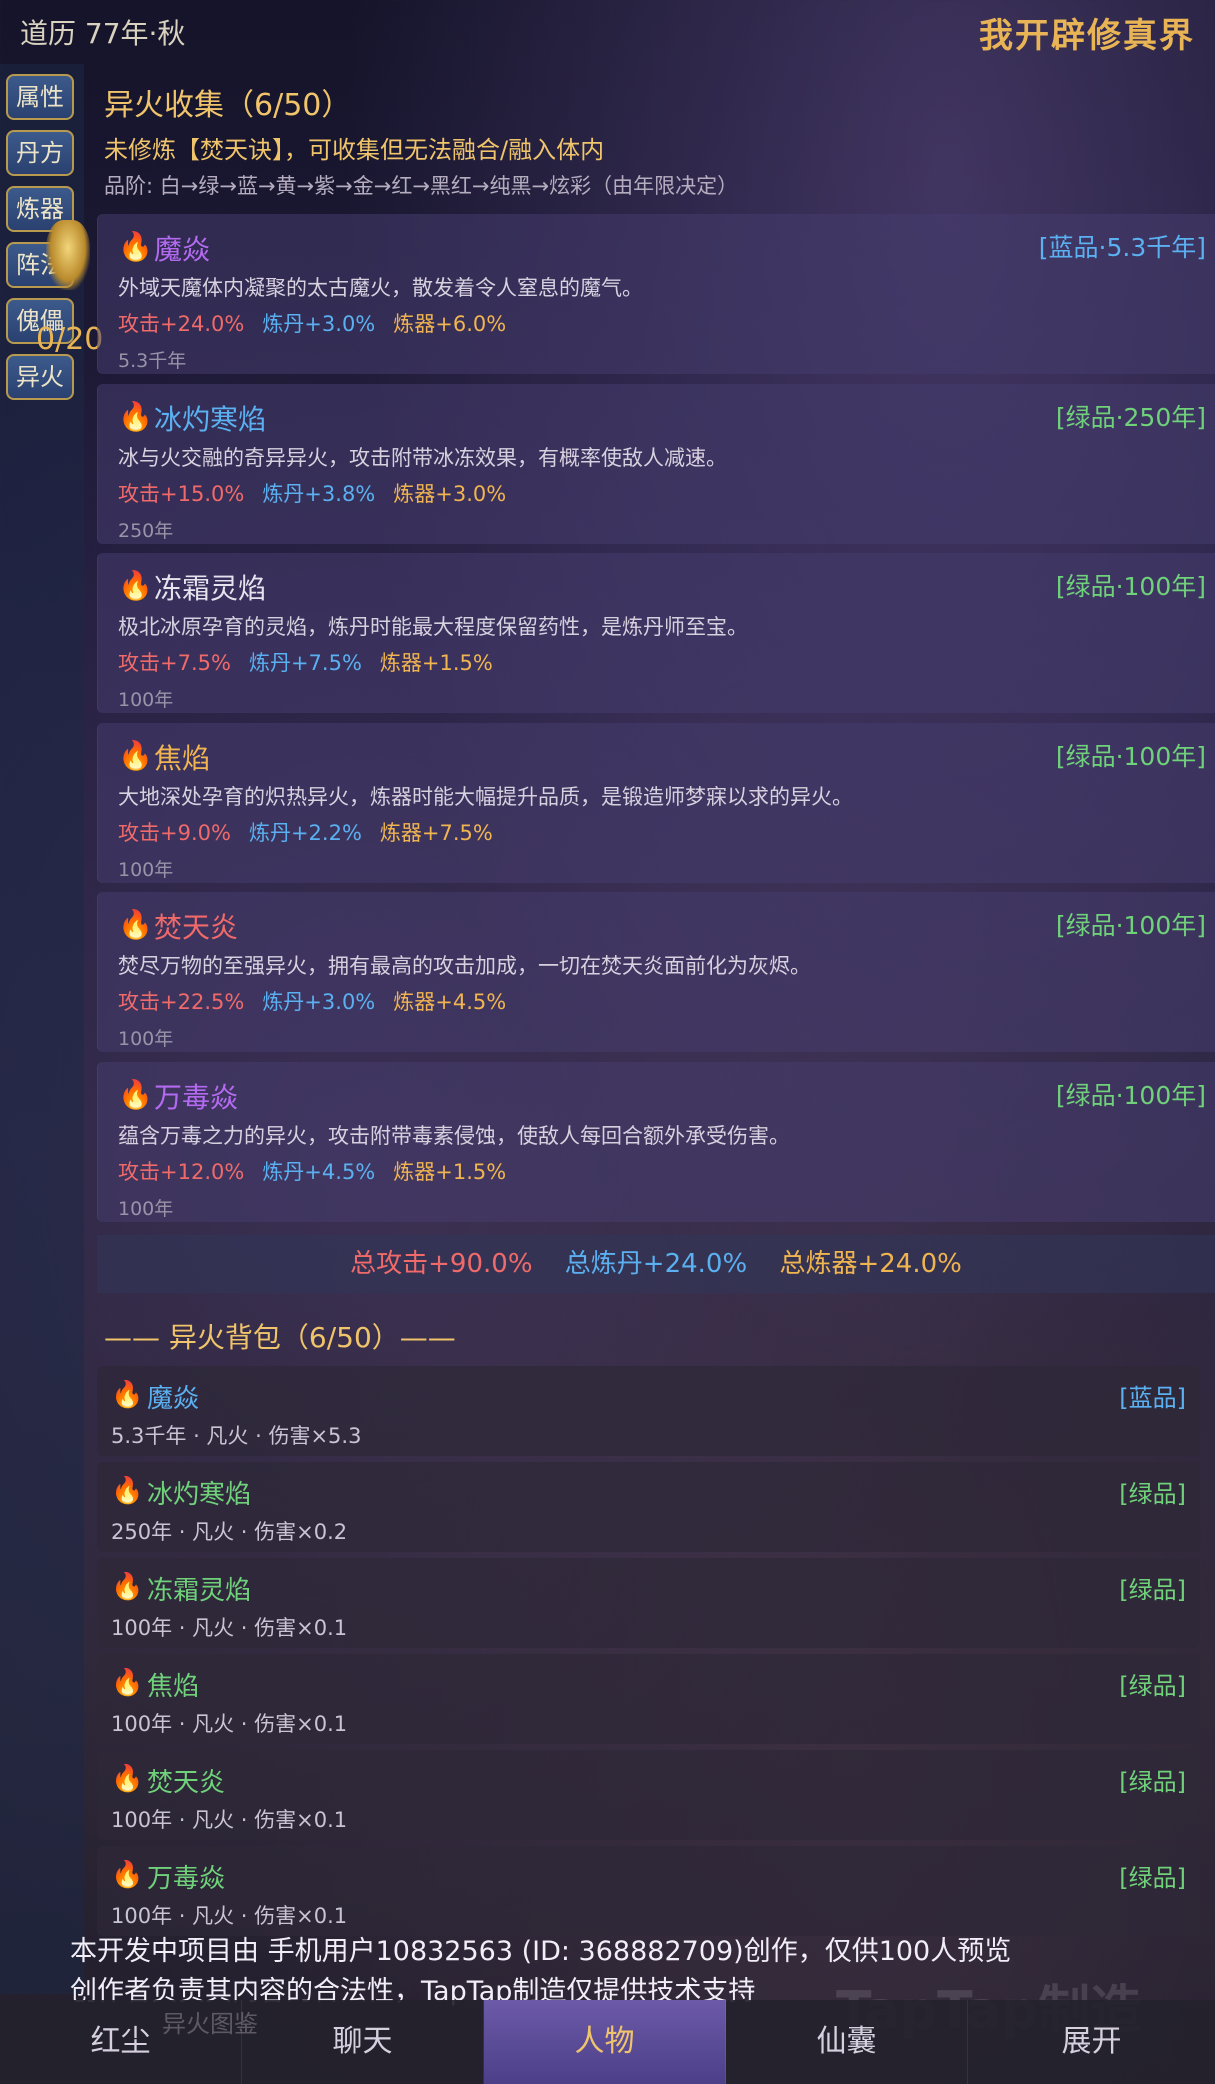 The width and height of the screenshot is (1215, 2084). What do you see at coordinates (450, 324) in the screenshot?
I see `stat-forging: 炼器+6.0%` at bounding box center [450, 324].